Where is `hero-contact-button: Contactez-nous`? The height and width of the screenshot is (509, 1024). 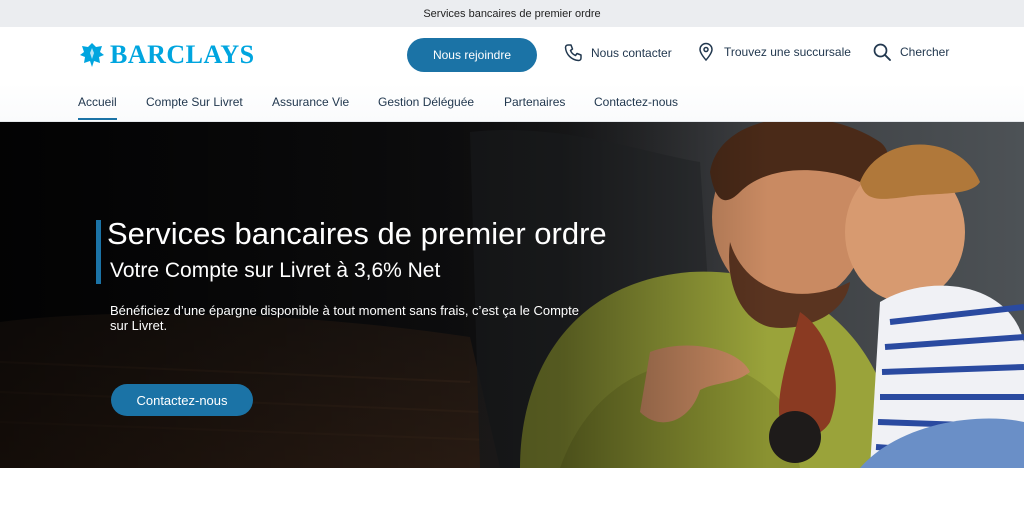 hero-contact-button: Contactez-nous is located at coordinates (182, 400).